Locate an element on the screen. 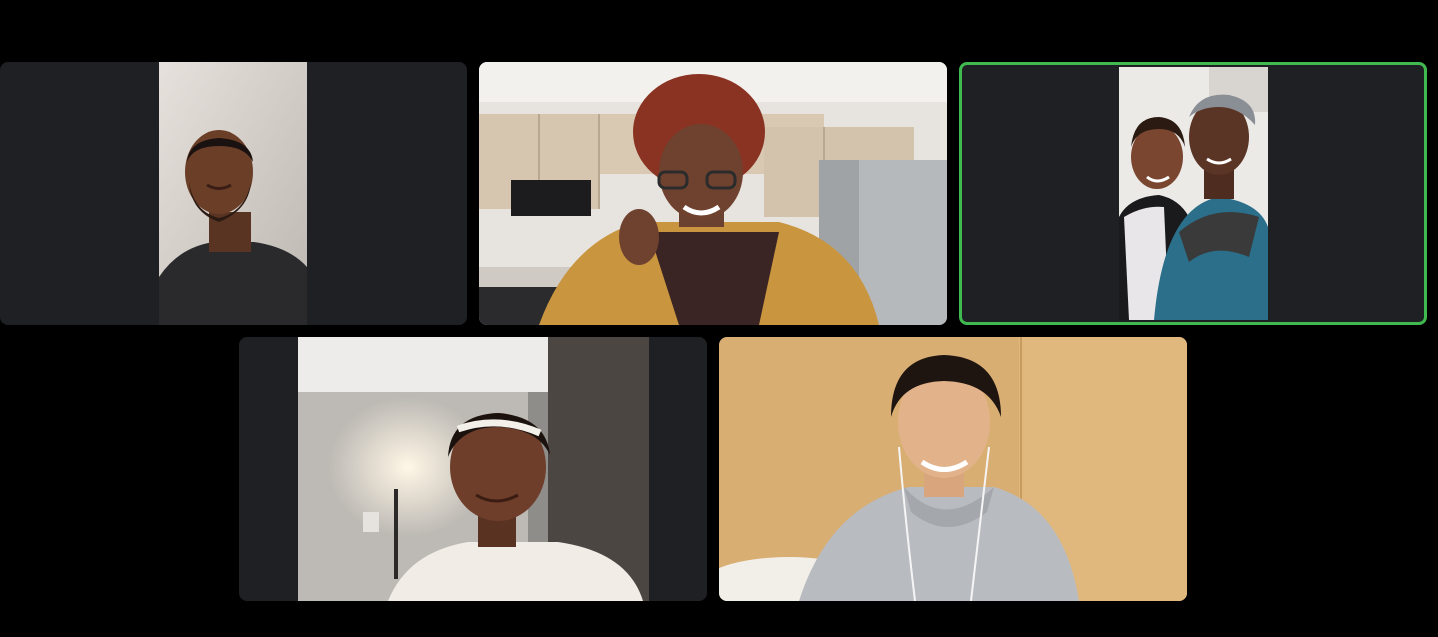  woman-lamp-room-icon is located at coordinates (473, 469).